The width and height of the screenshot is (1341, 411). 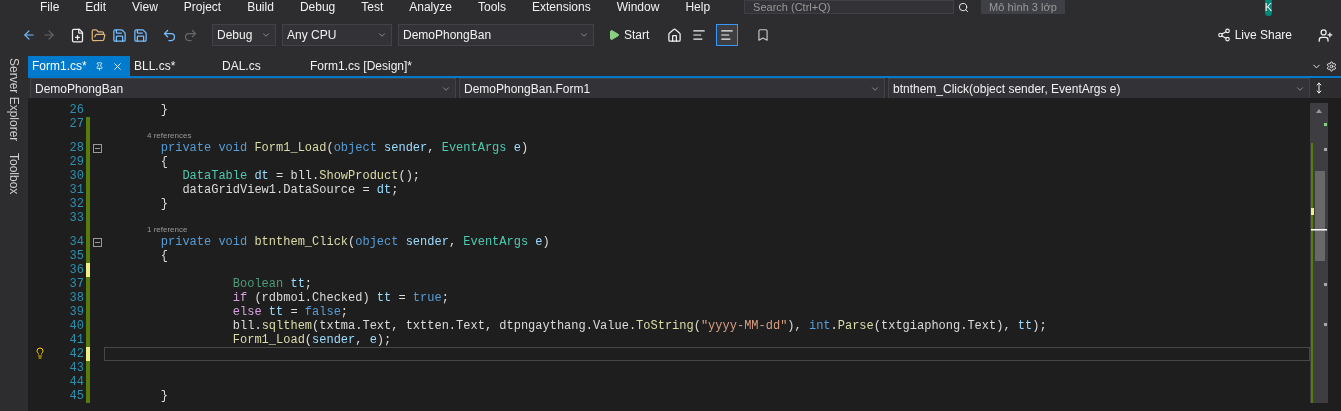 What do you see at coordinates (1319, 253) in the screenshot?
I see `scrollbar-overview-drawing` at bounding box center [1319, 253].